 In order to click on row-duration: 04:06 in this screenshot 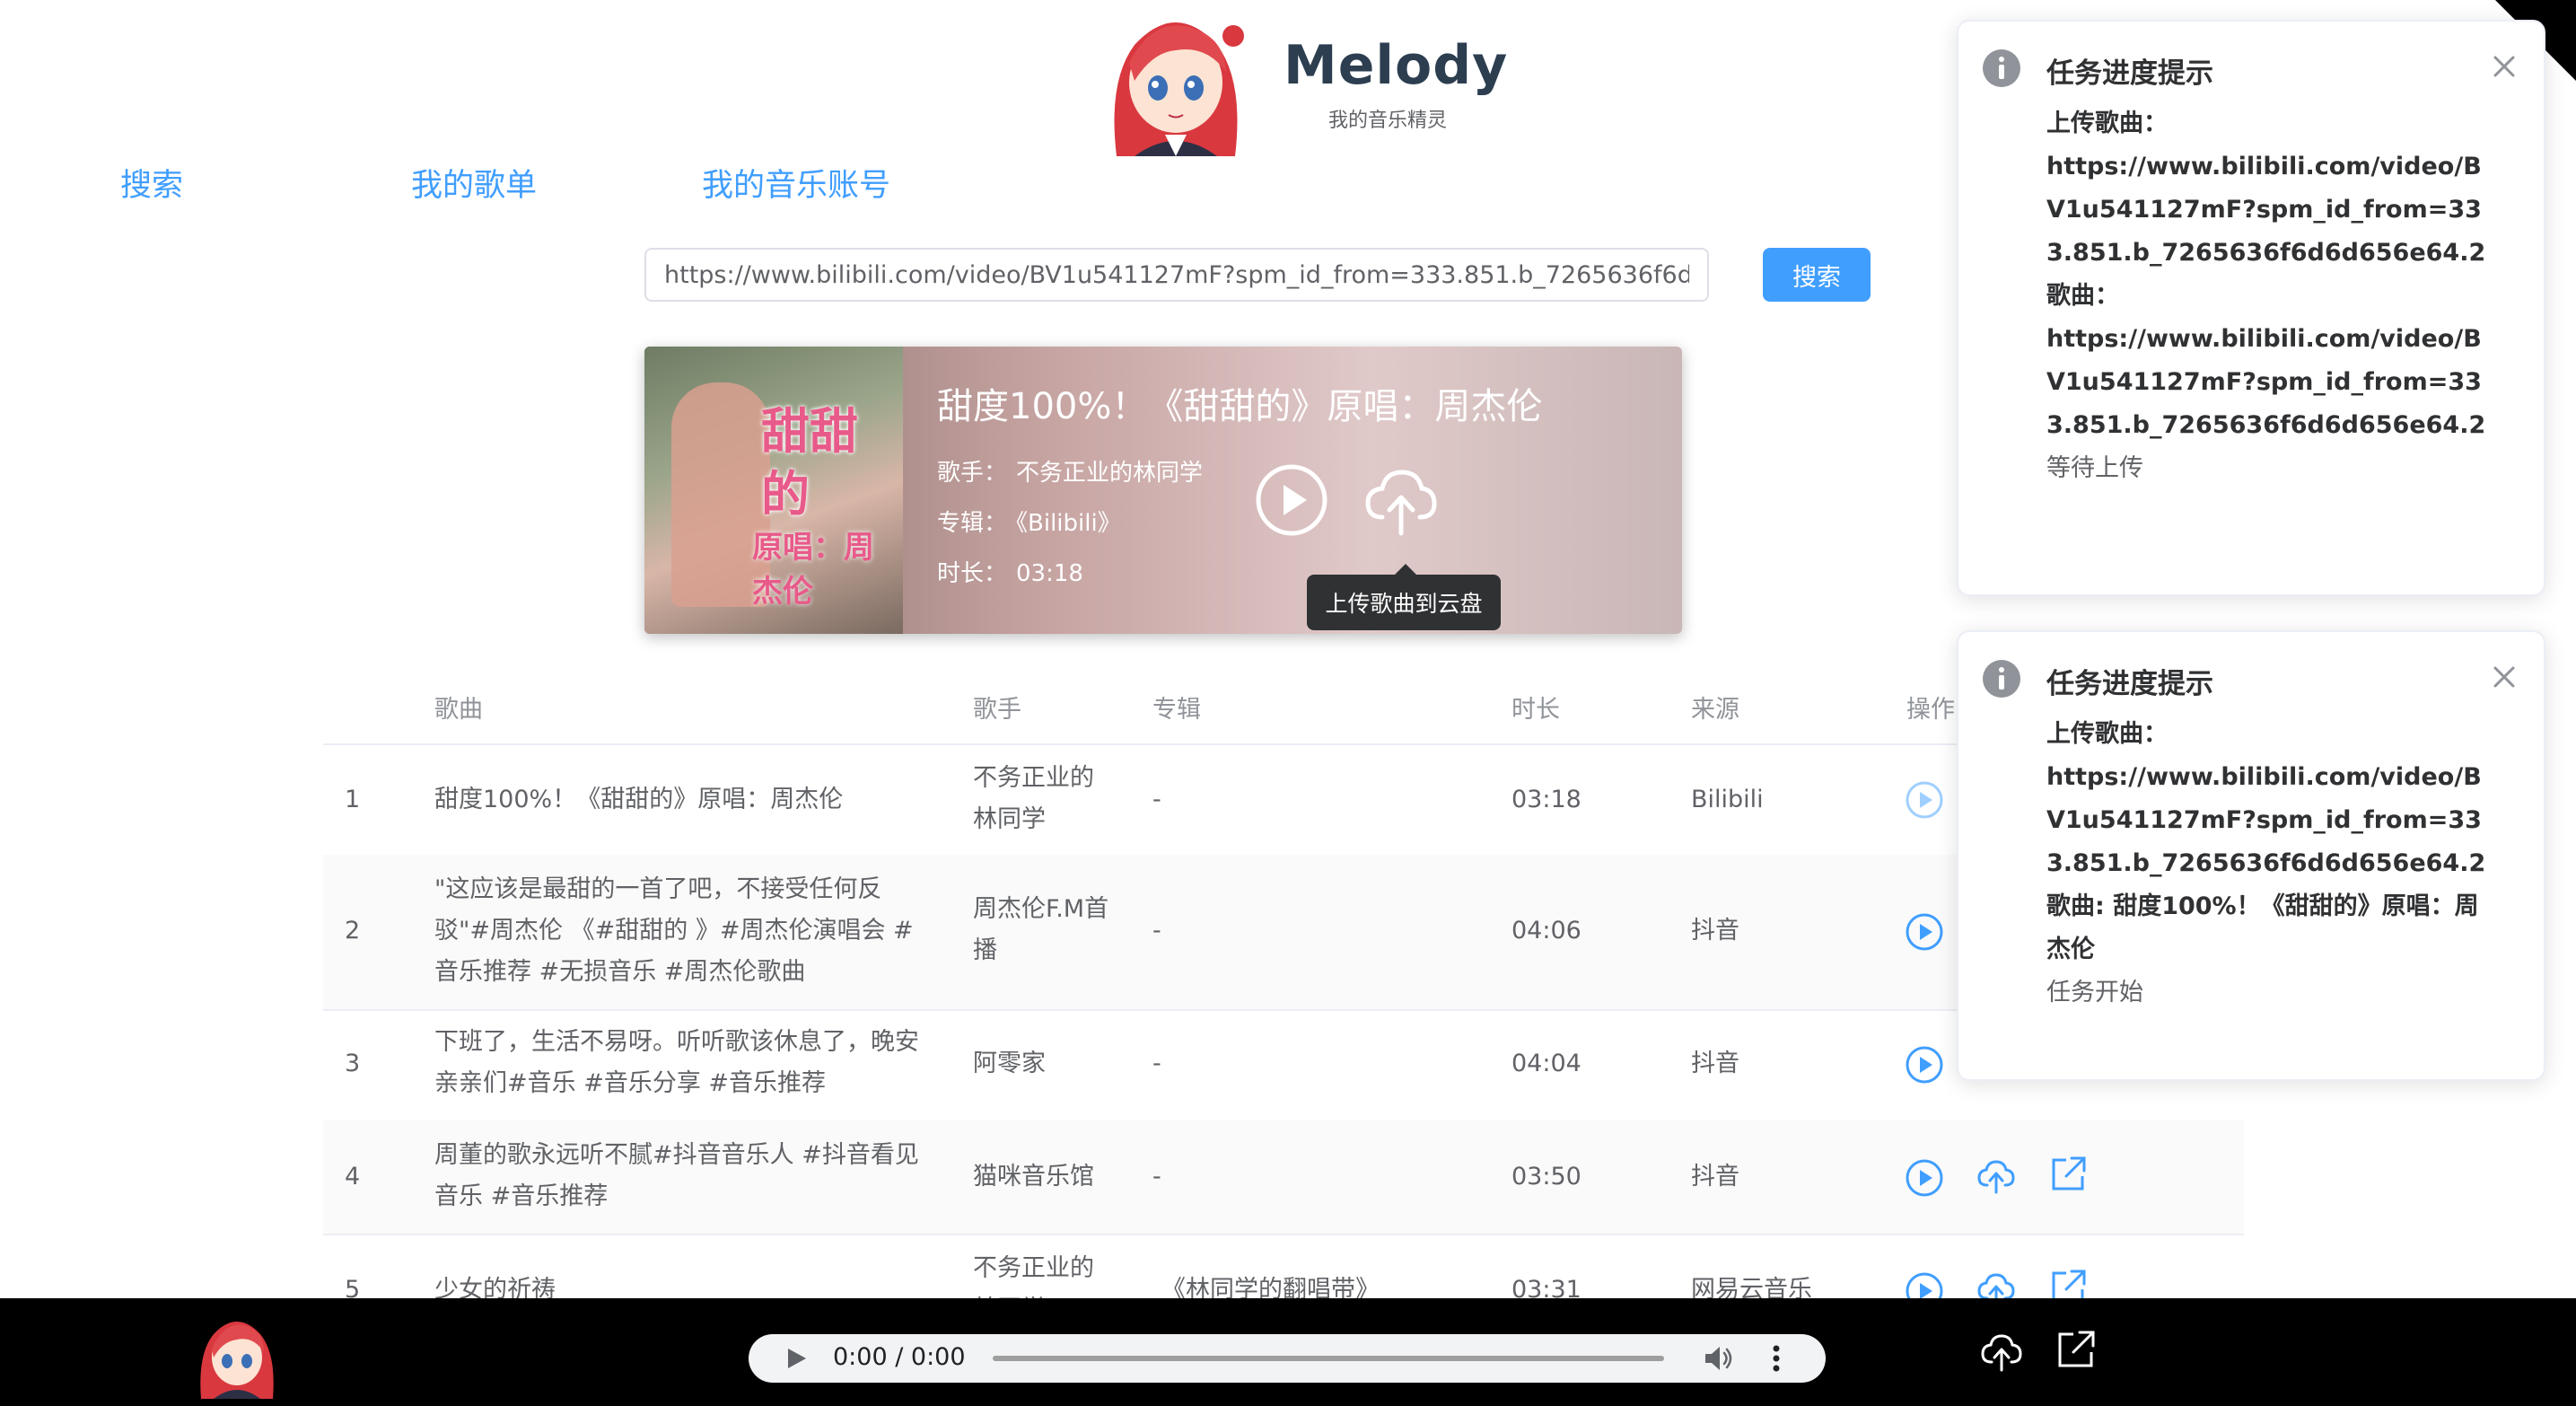, I will do `click(1546, 931)`.